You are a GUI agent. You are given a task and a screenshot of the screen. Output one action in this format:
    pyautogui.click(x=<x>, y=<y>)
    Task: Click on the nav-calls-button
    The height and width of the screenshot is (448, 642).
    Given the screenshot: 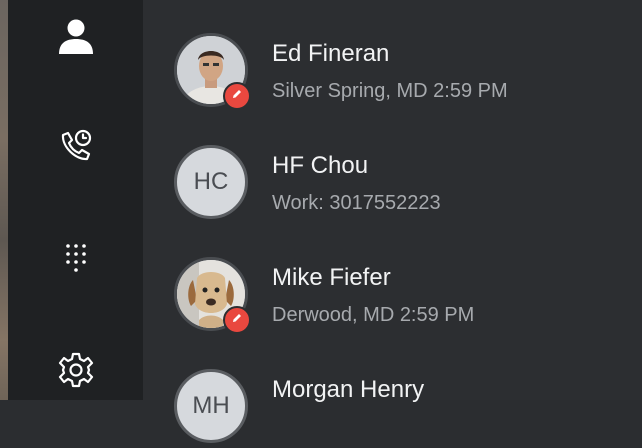 What is the action you would take?
    pyautogui.click(x=76, y=148)
    